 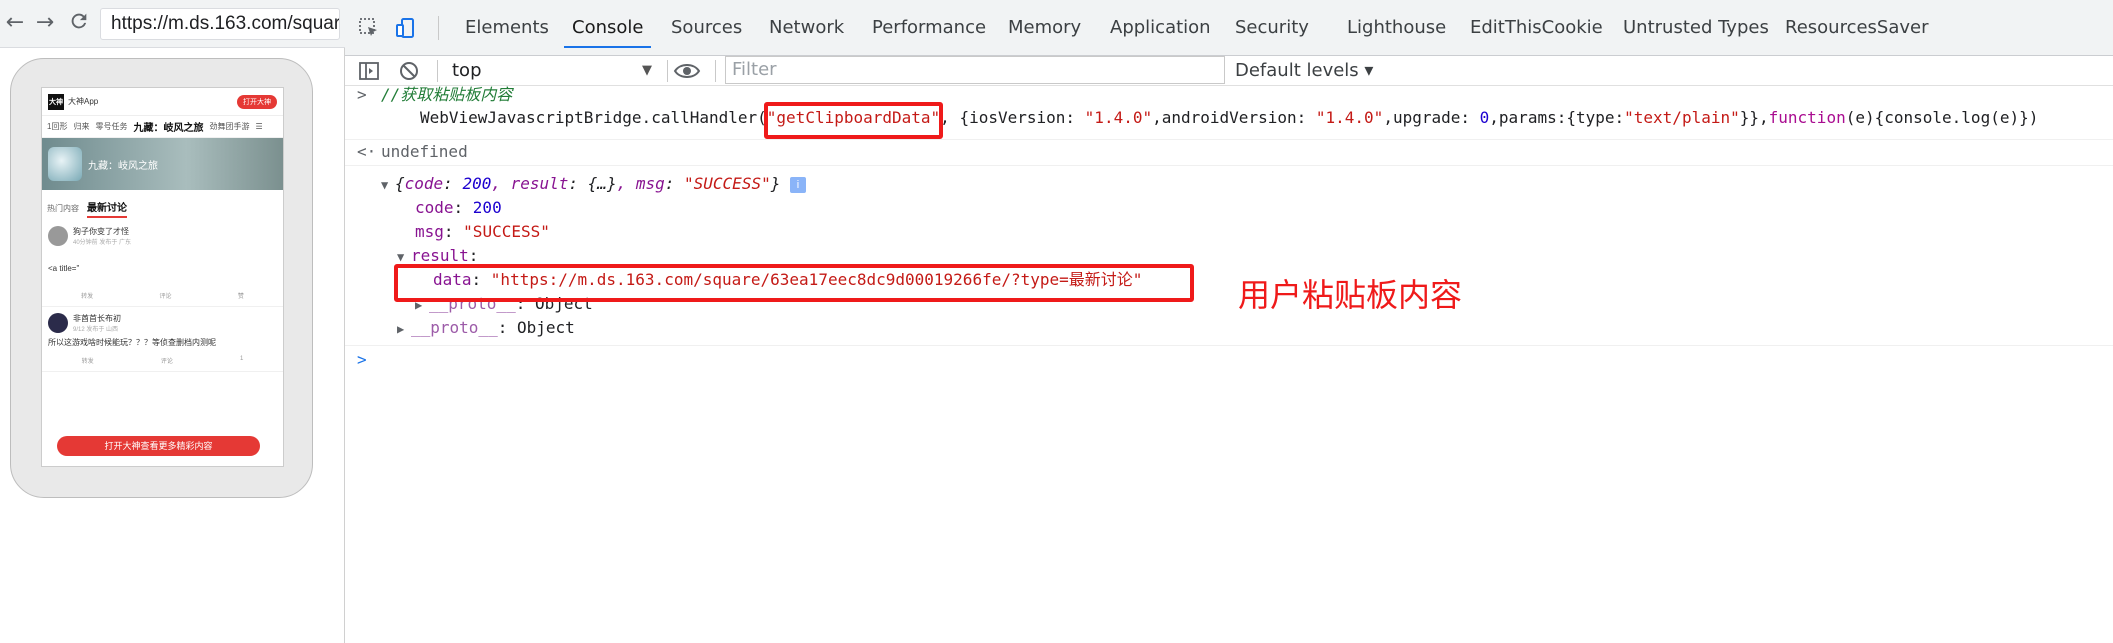 I want to click on game-tabs: 1回形 归来 零号任务 九藏：岐风之旅 劲舞团手游 ☰, so click(x=162, y=127).